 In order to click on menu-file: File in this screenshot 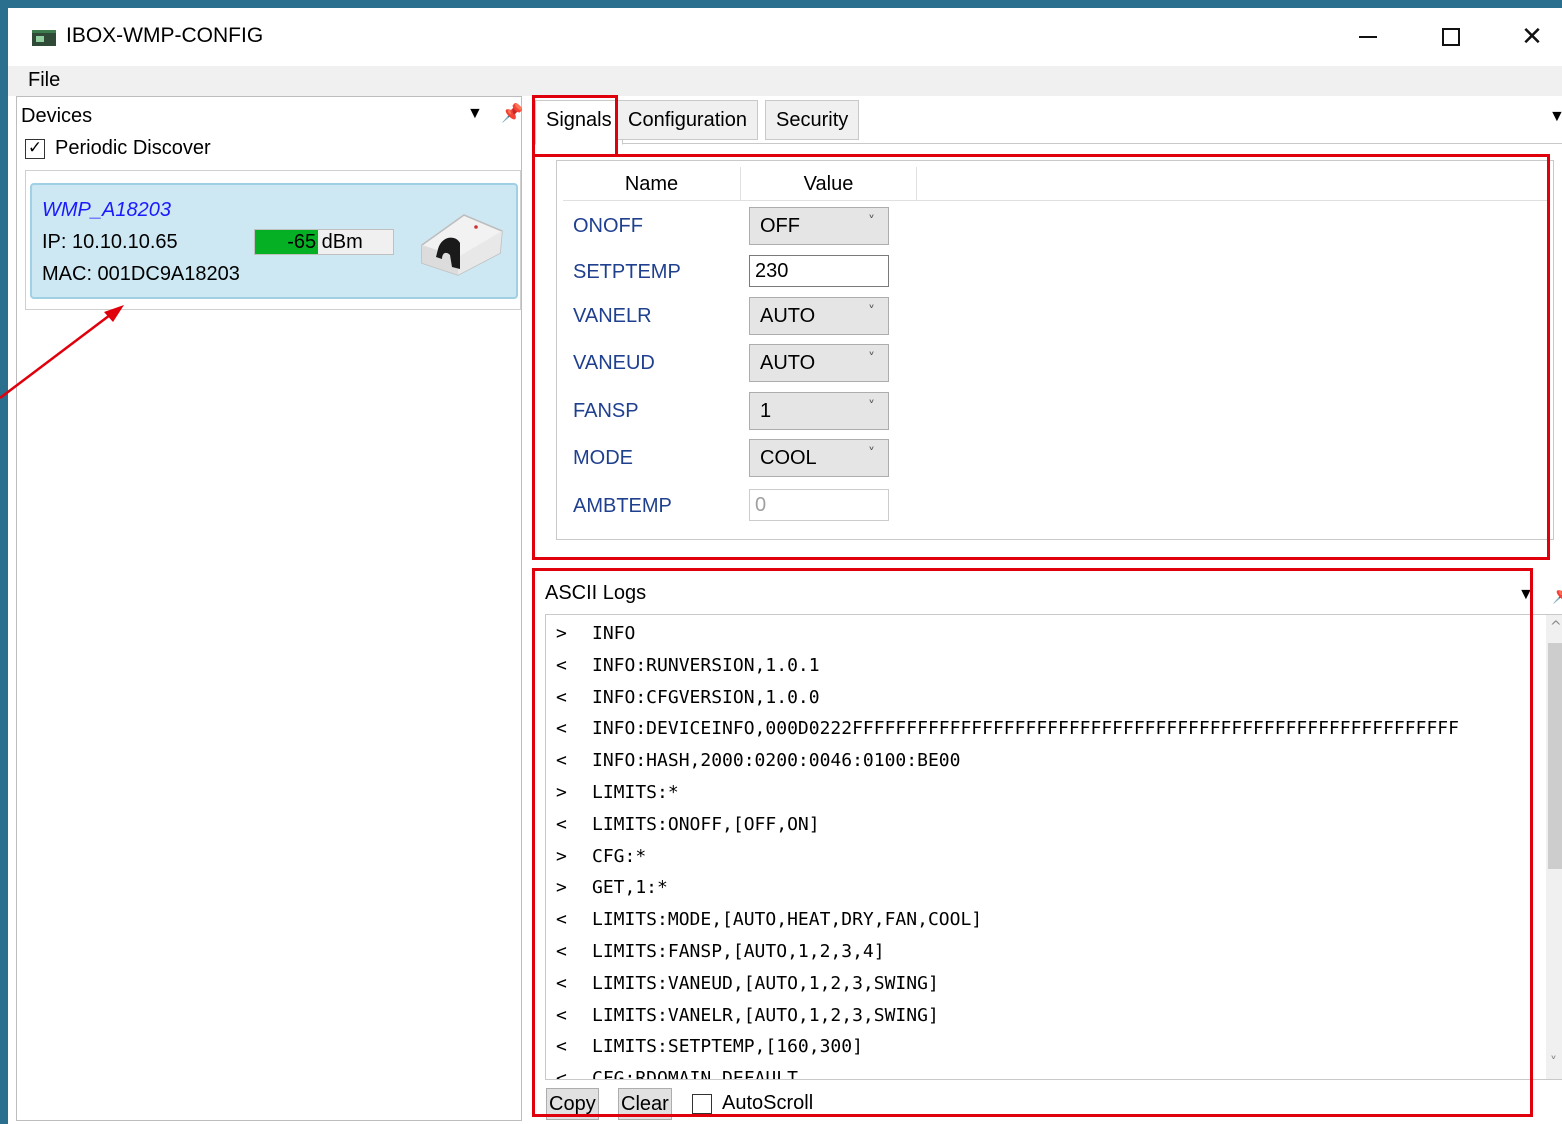, I will do `click(44, 80)`.